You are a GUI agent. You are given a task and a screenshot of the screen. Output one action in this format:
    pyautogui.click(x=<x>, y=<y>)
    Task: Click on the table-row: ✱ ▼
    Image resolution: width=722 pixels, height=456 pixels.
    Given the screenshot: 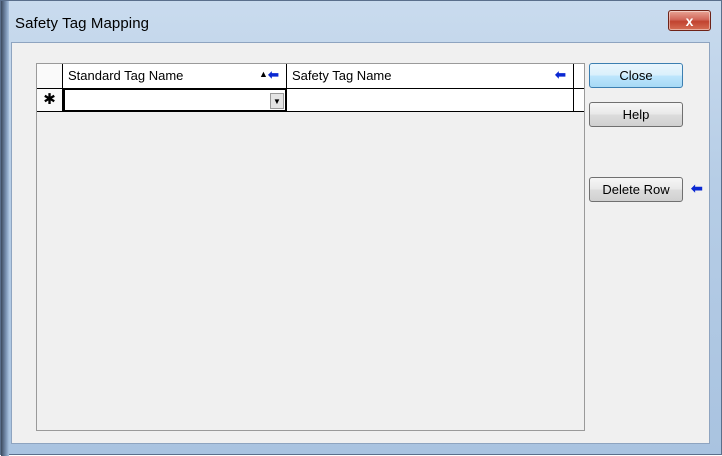 What is the action you would take?
    pyautogui.click(x=310, y=100)
    